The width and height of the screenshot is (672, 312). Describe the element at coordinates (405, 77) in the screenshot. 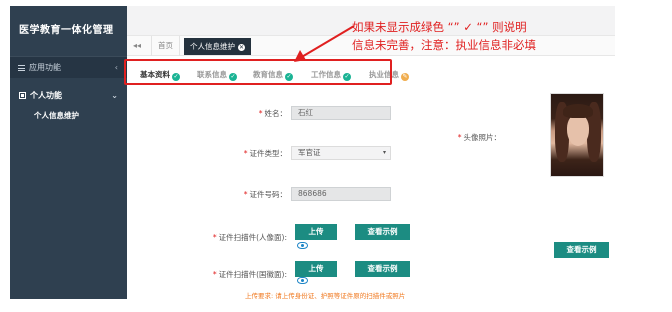

I see `pencil-icon: ✎` at that location.